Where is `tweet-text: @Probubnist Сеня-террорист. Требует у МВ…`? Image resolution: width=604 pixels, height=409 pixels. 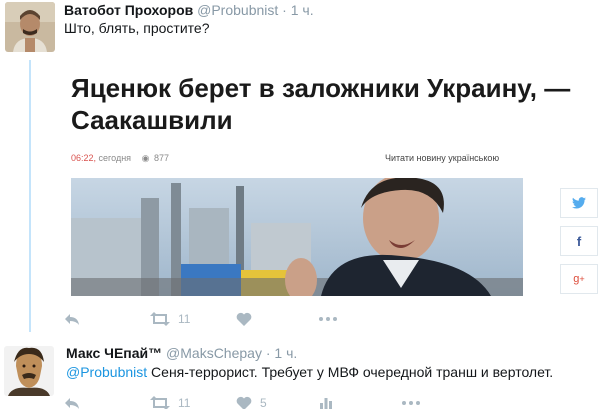 tweet-text: @Probubnist Сеня-террорист. Требует у МВ… is located at coordinates (309, 372).